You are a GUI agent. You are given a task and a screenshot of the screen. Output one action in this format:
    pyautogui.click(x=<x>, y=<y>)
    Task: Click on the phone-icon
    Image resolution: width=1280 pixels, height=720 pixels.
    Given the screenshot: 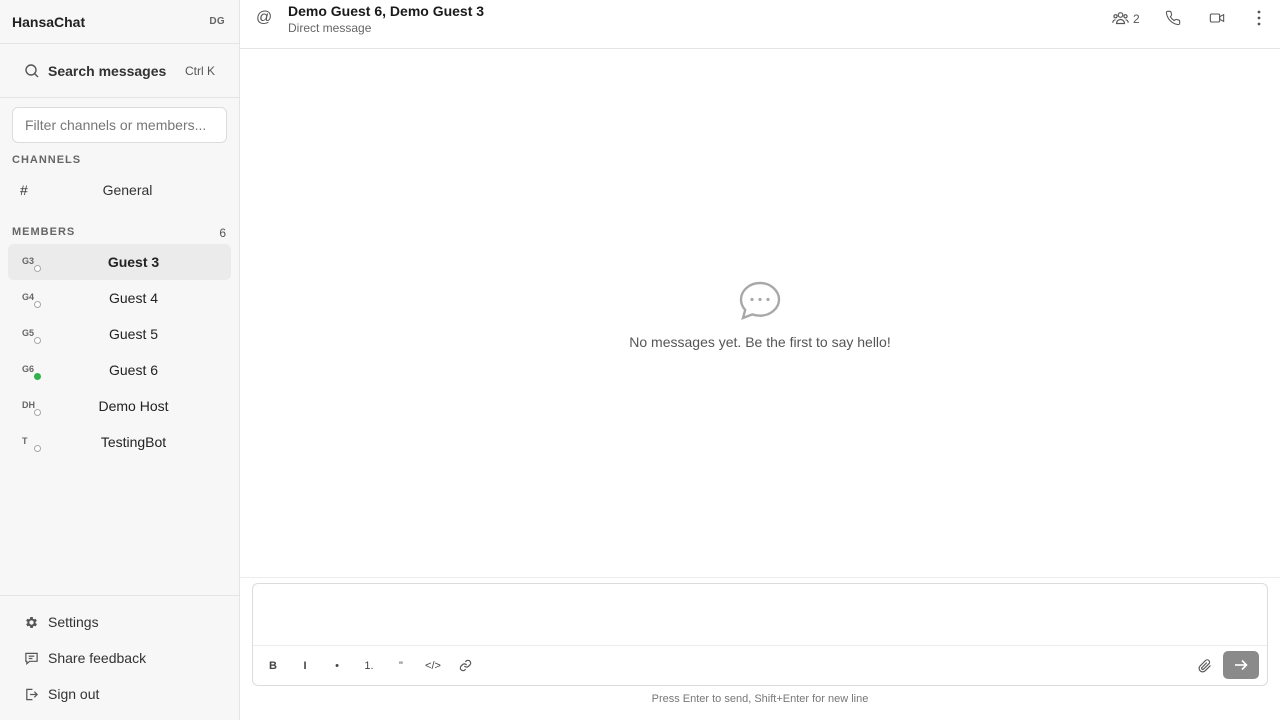 What is the action you would take?
    pyautogui.click(x=1173, y=18)
    